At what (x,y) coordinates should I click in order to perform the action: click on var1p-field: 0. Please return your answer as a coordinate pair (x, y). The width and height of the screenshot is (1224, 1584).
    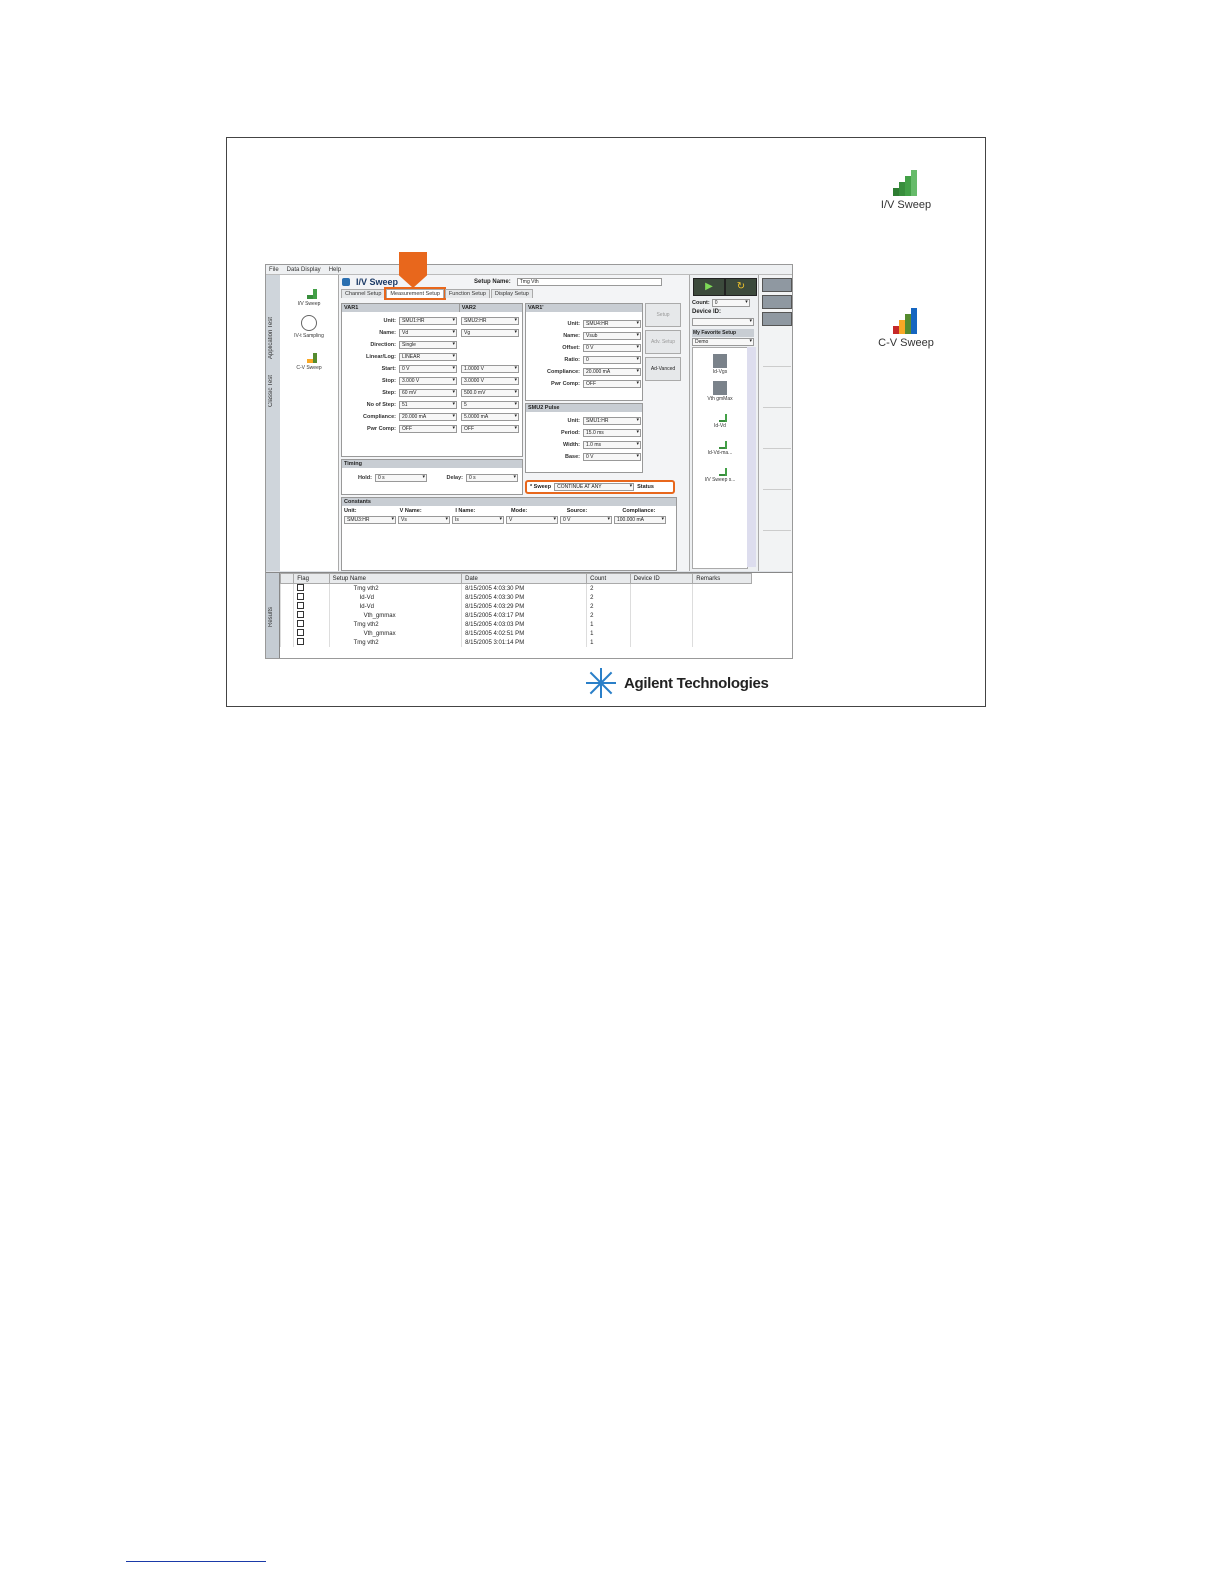
    Looking at the image, I should click on (612, 360).